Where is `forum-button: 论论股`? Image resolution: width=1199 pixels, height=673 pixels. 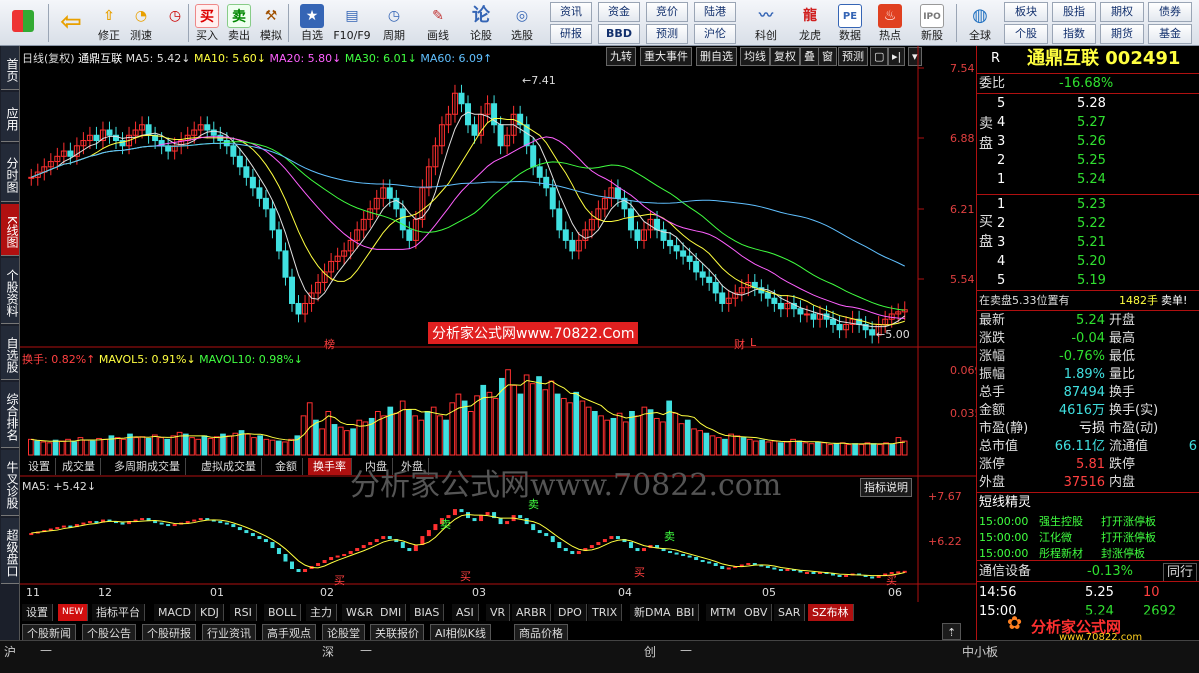
forum-button: 论论股 is located at coordinates (481, 23).